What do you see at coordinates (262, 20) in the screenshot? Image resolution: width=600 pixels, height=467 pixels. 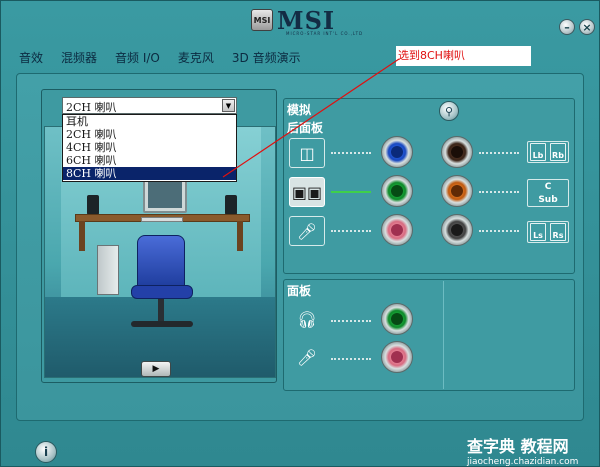 I see `msi-emblem-icon: MSI` at bounding box center [262, 20].